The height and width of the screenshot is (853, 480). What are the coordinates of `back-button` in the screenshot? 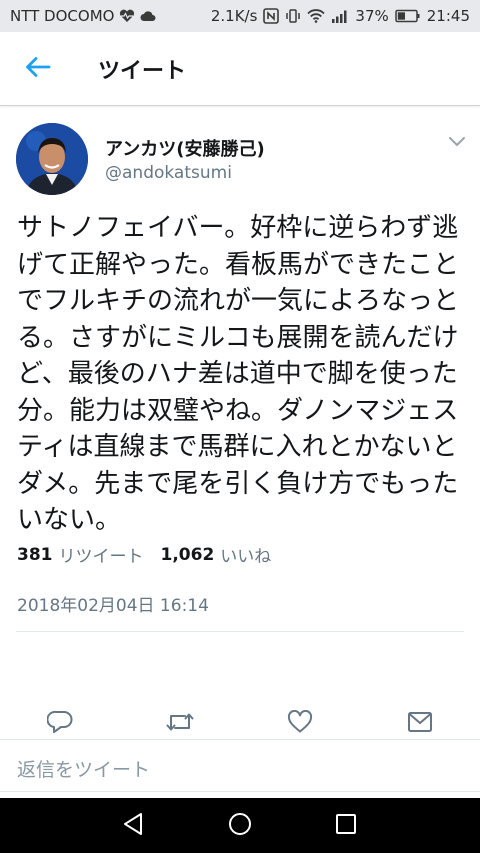 It's located at (38, 69).